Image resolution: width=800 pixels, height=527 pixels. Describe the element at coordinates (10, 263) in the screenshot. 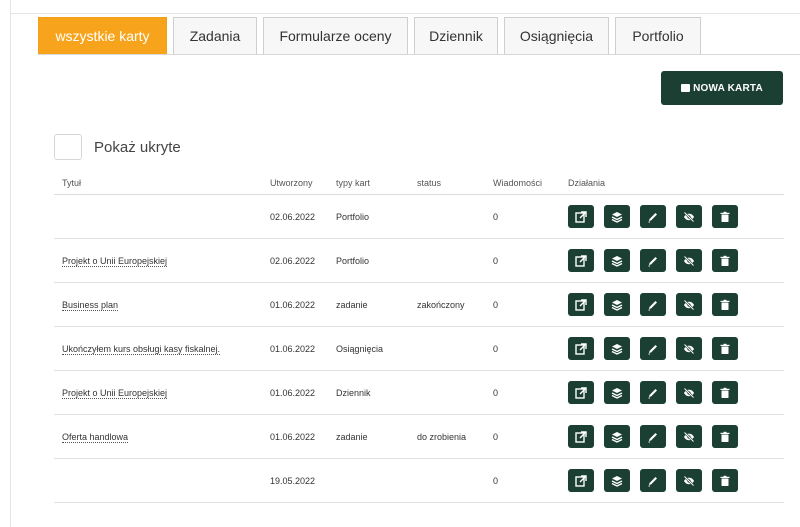

I see `frame-border-left` at that location.